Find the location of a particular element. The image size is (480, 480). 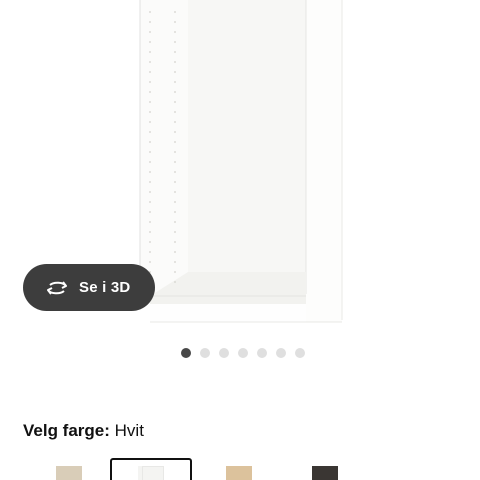

color-swatch-white is located at coordinates (151, 469).